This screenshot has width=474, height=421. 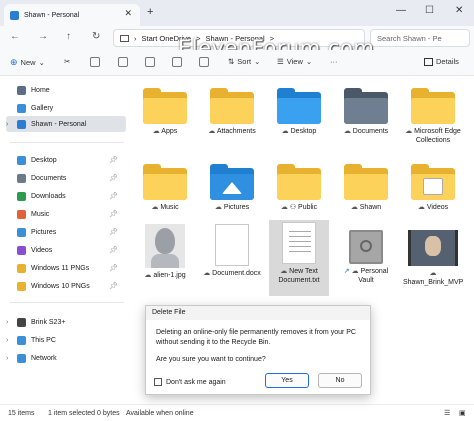 I want to click on file-document-docx: ☁ Document.docx, so click(x=232, y=250).